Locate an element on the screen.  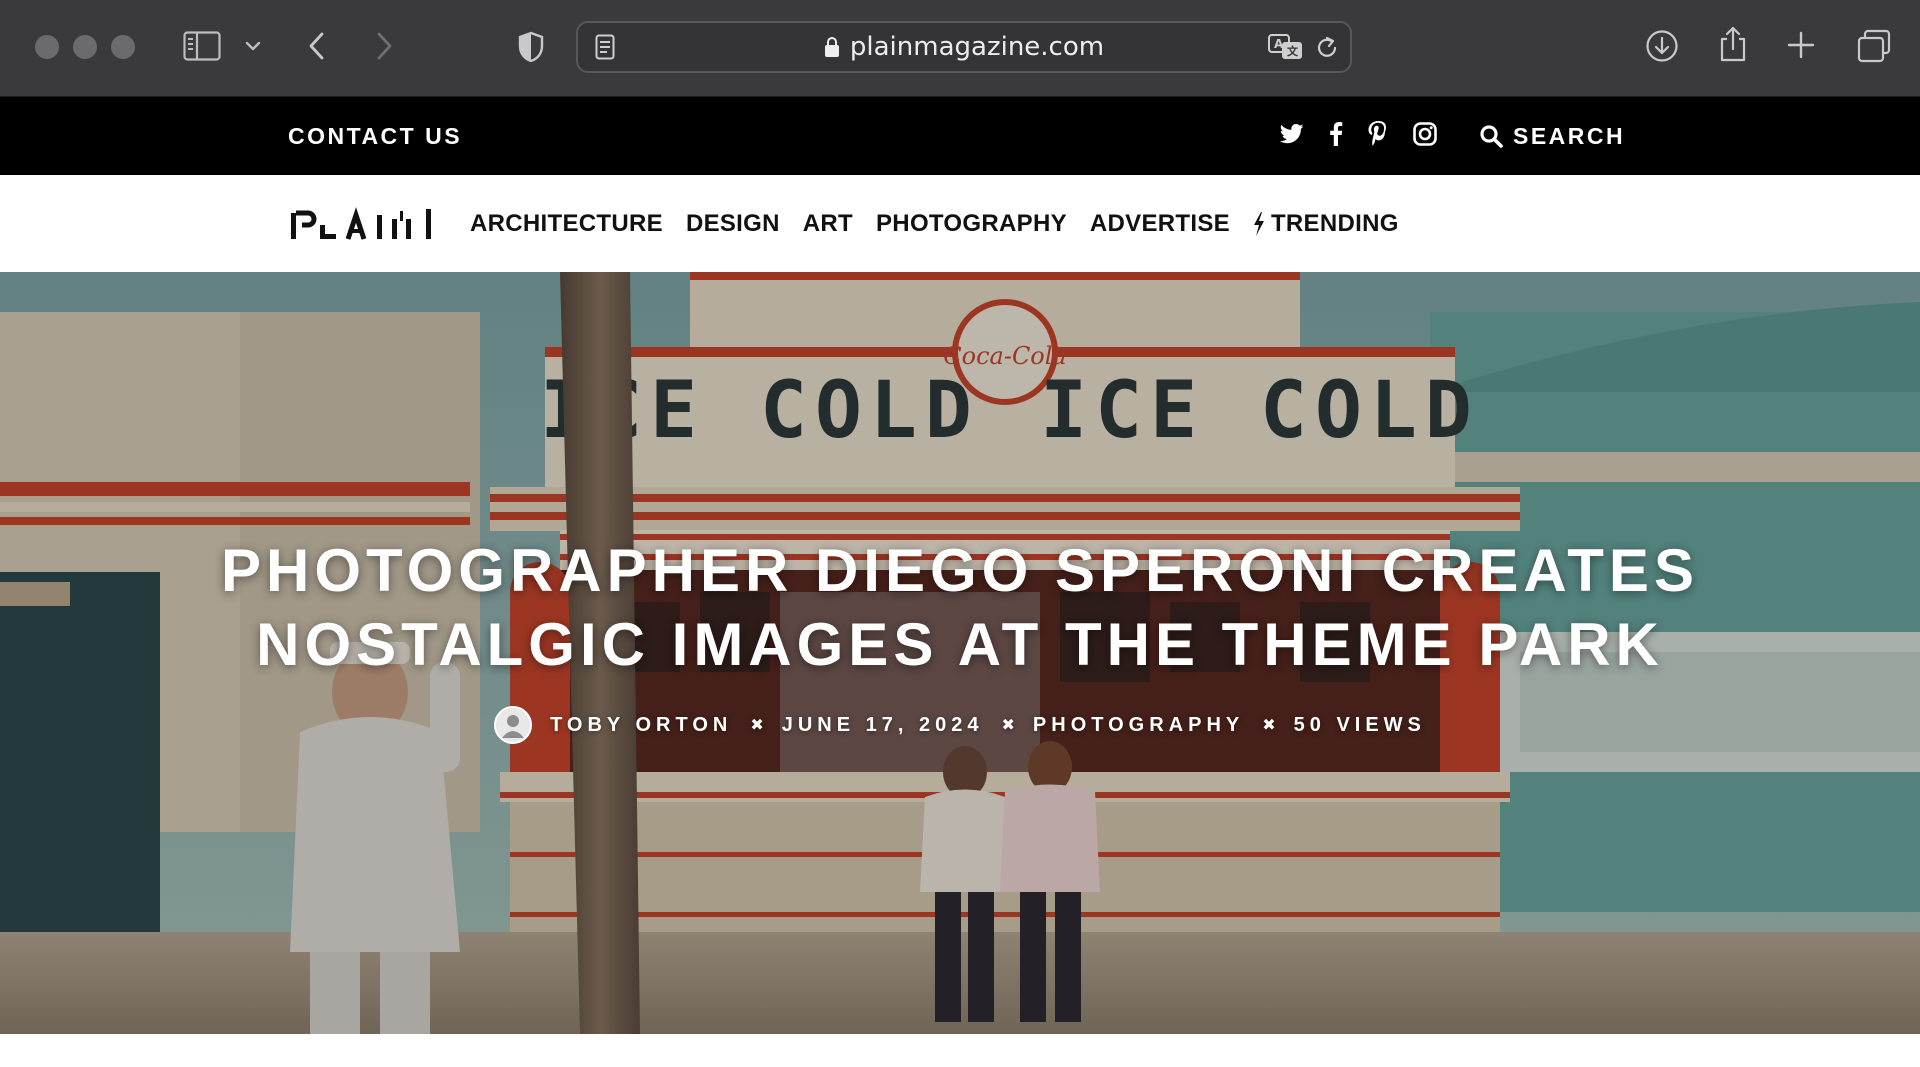
social-links is located at coordinates (1358, 136).